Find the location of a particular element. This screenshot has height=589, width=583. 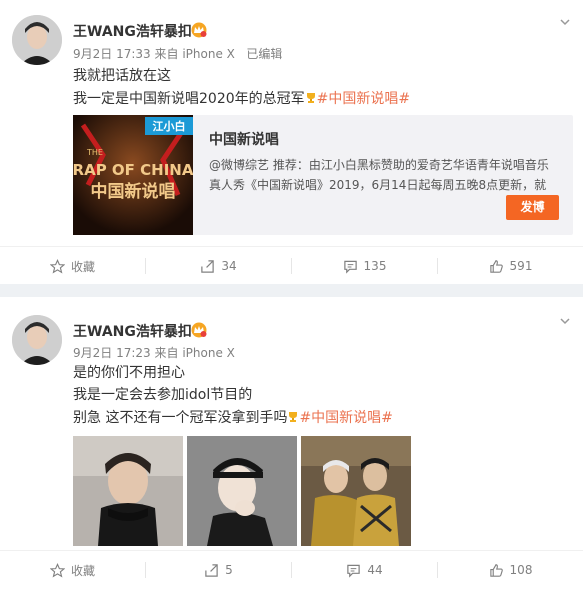

post-time: 9月2日 17:23 is located at coordinates (112, 353).